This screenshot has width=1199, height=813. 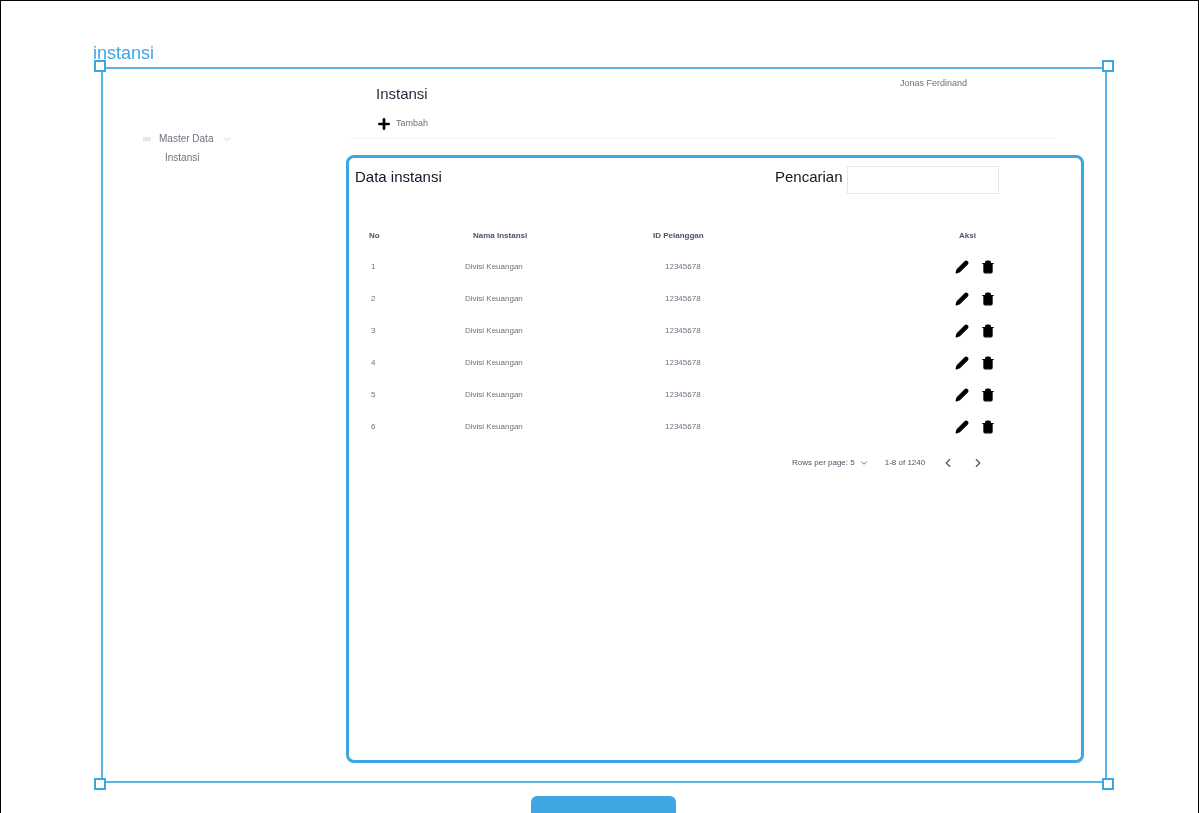 What do you see at coordinates (501, 235) in the screenshot?
I see `column-header: Nama Instansi` at bounding box center [501, 235].